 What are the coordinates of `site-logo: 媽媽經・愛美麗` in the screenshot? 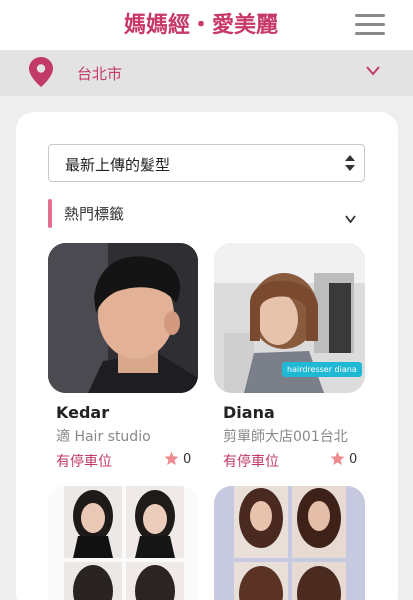 It's located at (201, 23).